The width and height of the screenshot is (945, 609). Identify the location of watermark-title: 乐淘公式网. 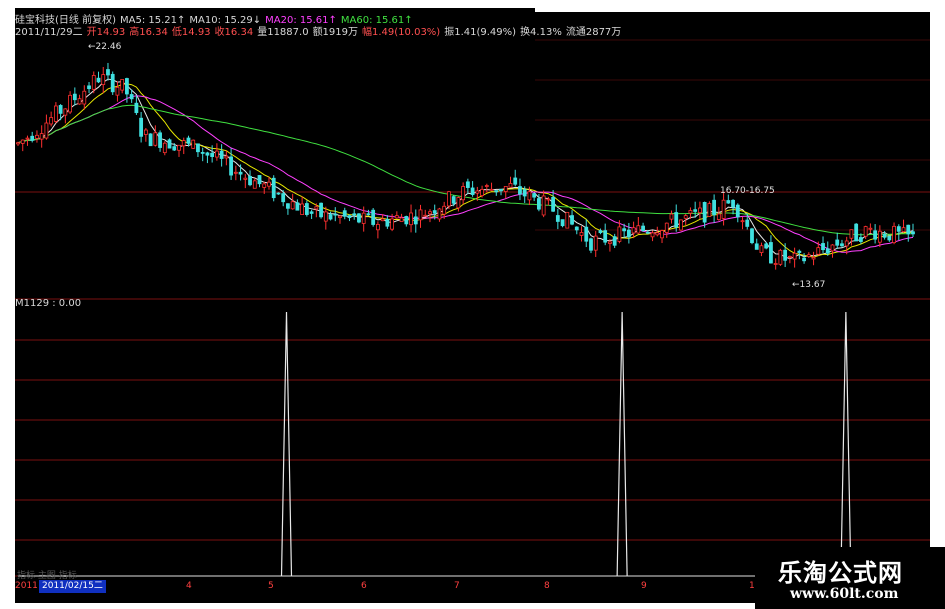
(840, 572).